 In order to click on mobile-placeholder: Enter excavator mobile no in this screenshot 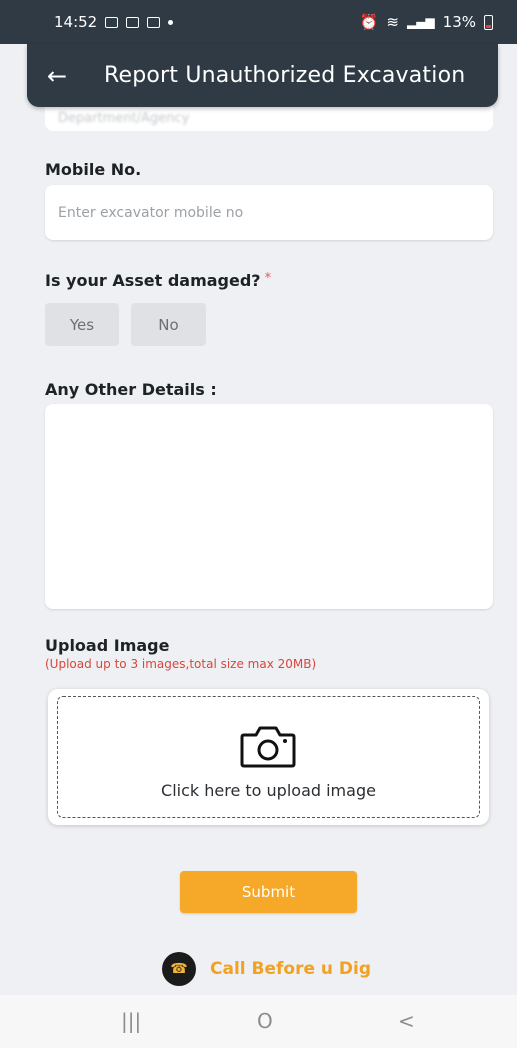, I will do `click(151, 213)`.